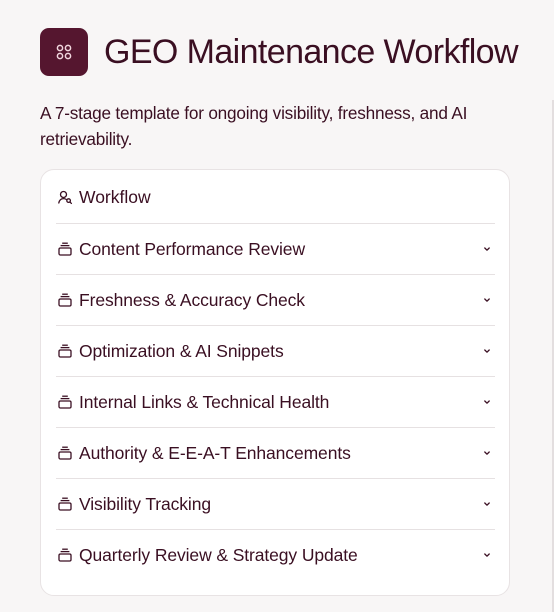 The image size is (554, 612). Describe the element at coordinates (192, 249) in the screenshot. I see `stage-label: Content Performance Review` at that location.